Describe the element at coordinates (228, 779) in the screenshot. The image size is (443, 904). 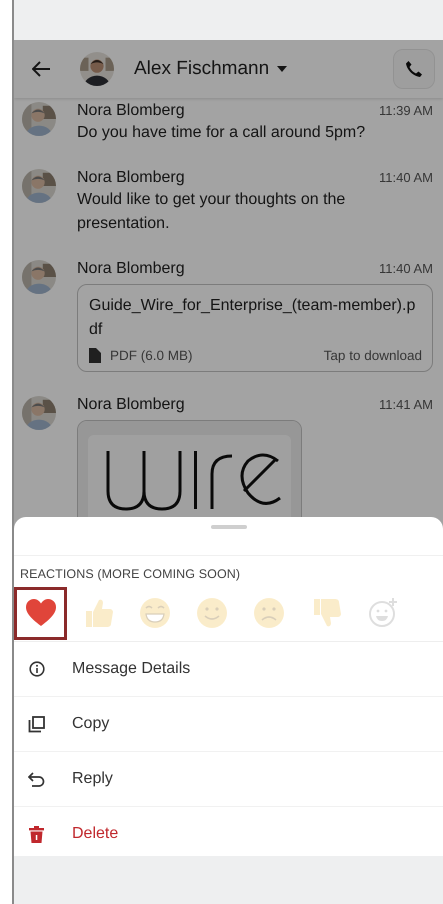
I see `menu-item: Reply` at that location.